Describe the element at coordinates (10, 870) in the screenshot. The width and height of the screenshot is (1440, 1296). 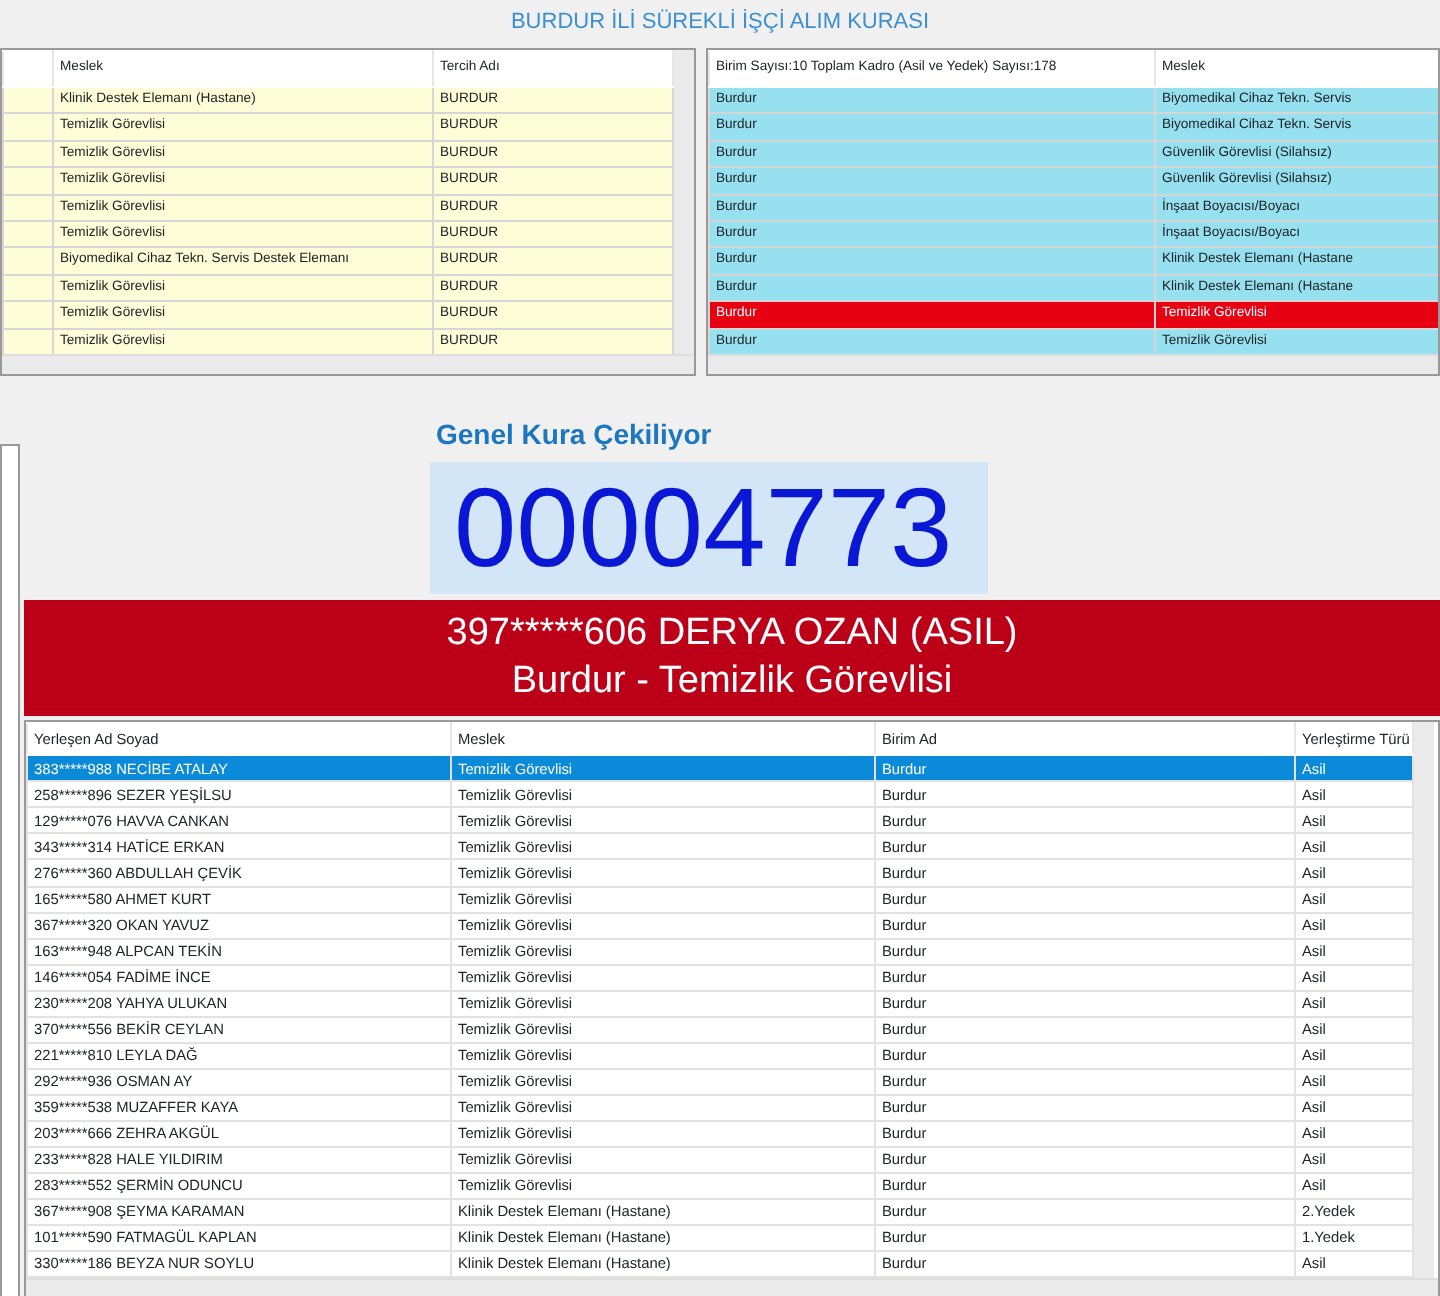
I see `side-scrollbar` at that location.